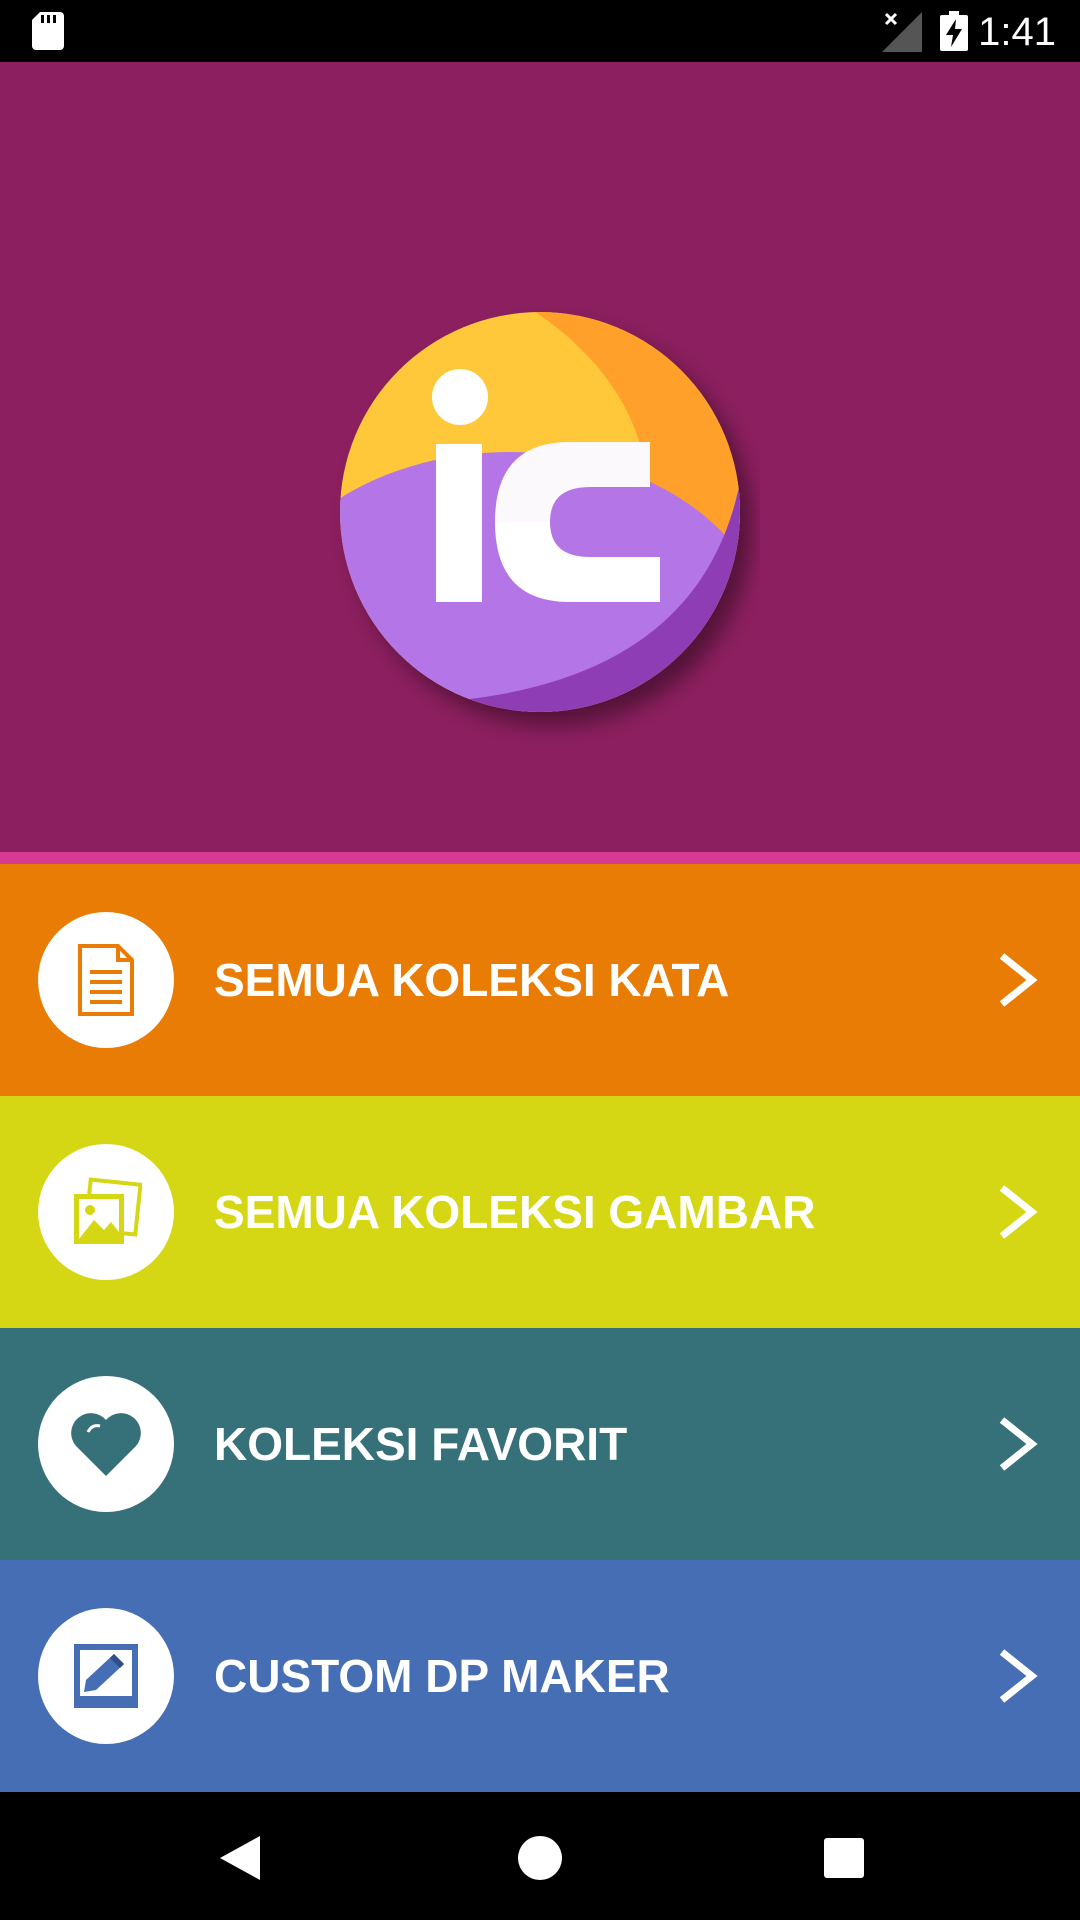 Image resolution: width=1080 pixels, height=1920 pixels. What do you see at coordinates (240, 1858) in the screenshot?
I see `back-icon` at bounding box center [240, 1858].